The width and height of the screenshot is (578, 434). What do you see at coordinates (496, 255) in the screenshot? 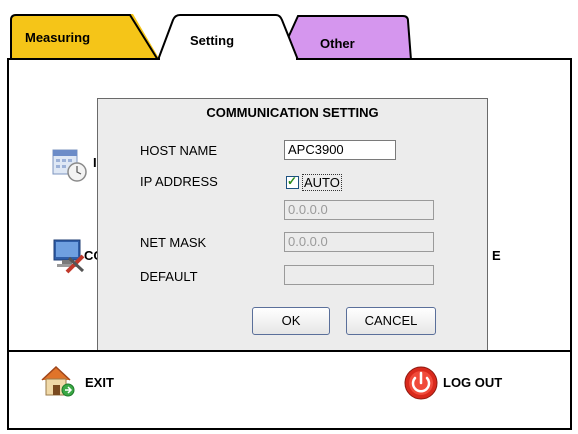
I see `right-item-label: E` at bounding box center [496, 255].